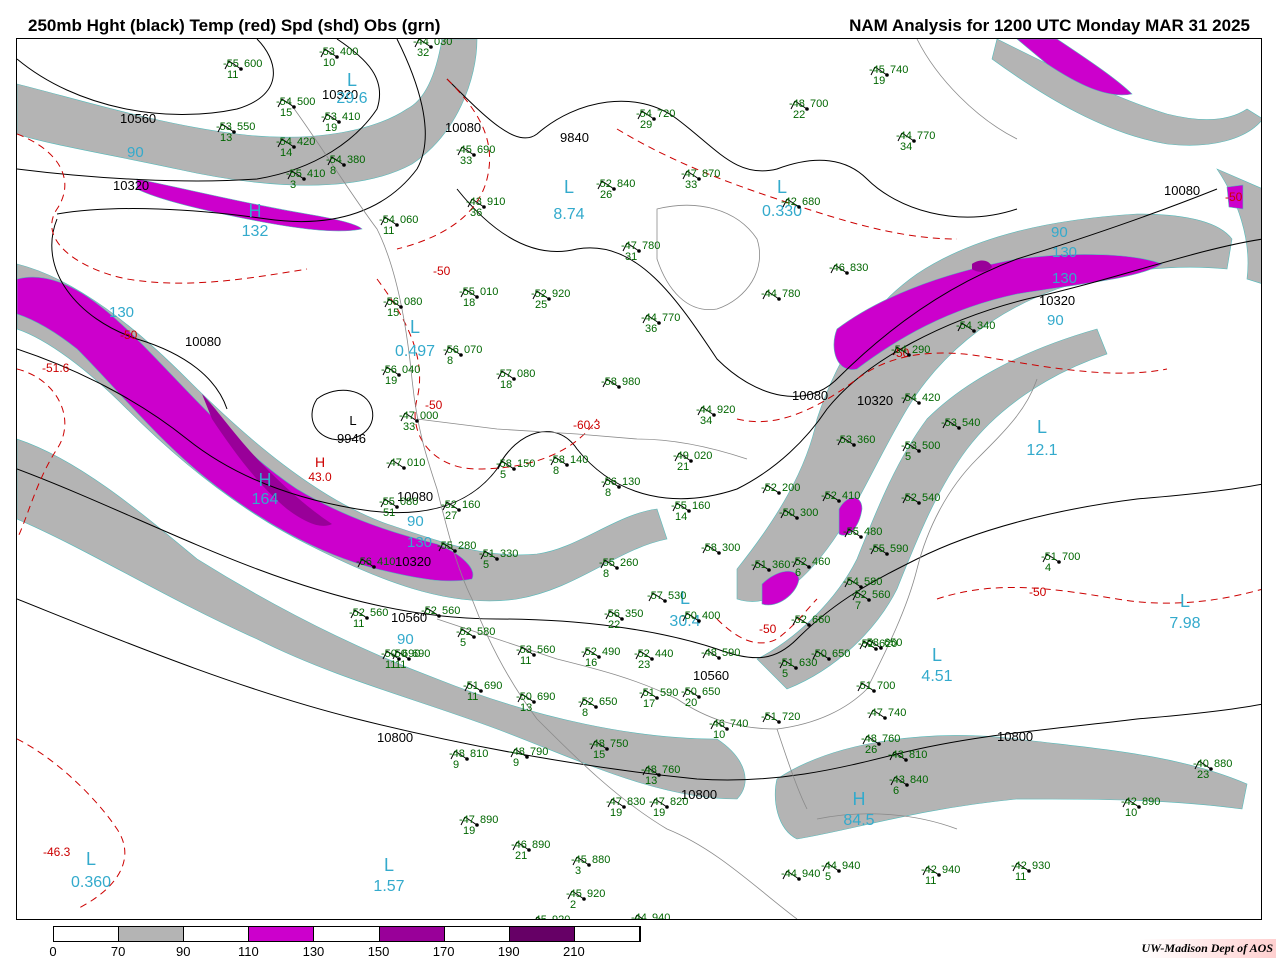 The image size is (1280, 962). Describe the element at coordinates (352, 420) in the screenshot. I see `extremum-low-height: L` at that location.